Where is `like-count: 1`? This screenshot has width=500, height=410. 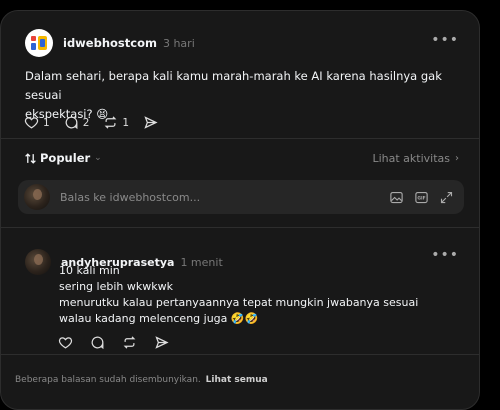 like-count: 1 is located at coordinates (46, 122).